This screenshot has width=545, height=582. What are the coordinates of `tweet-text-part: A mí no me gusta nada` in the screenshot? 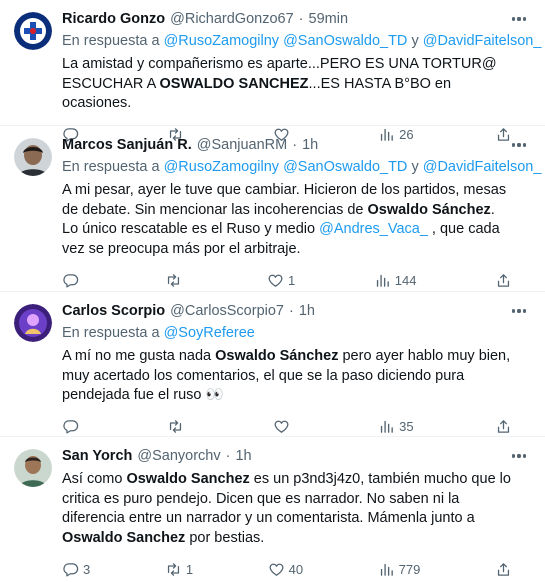 It's located at (139, 356).